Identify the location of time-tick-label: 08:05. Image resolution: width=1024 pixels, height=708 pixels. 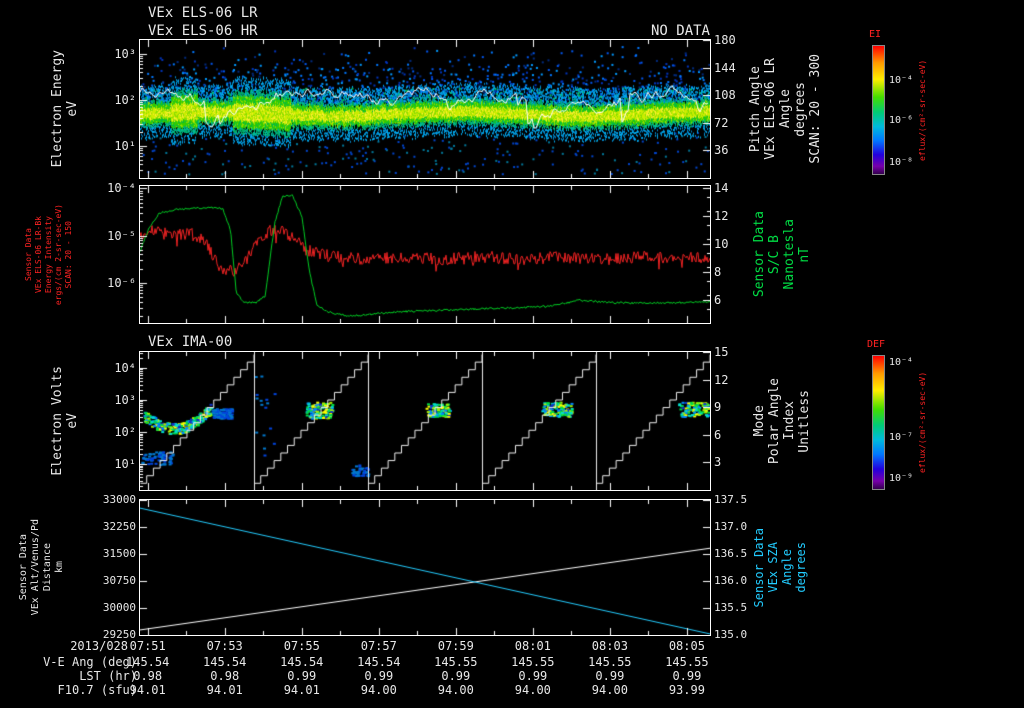
(686, 646).